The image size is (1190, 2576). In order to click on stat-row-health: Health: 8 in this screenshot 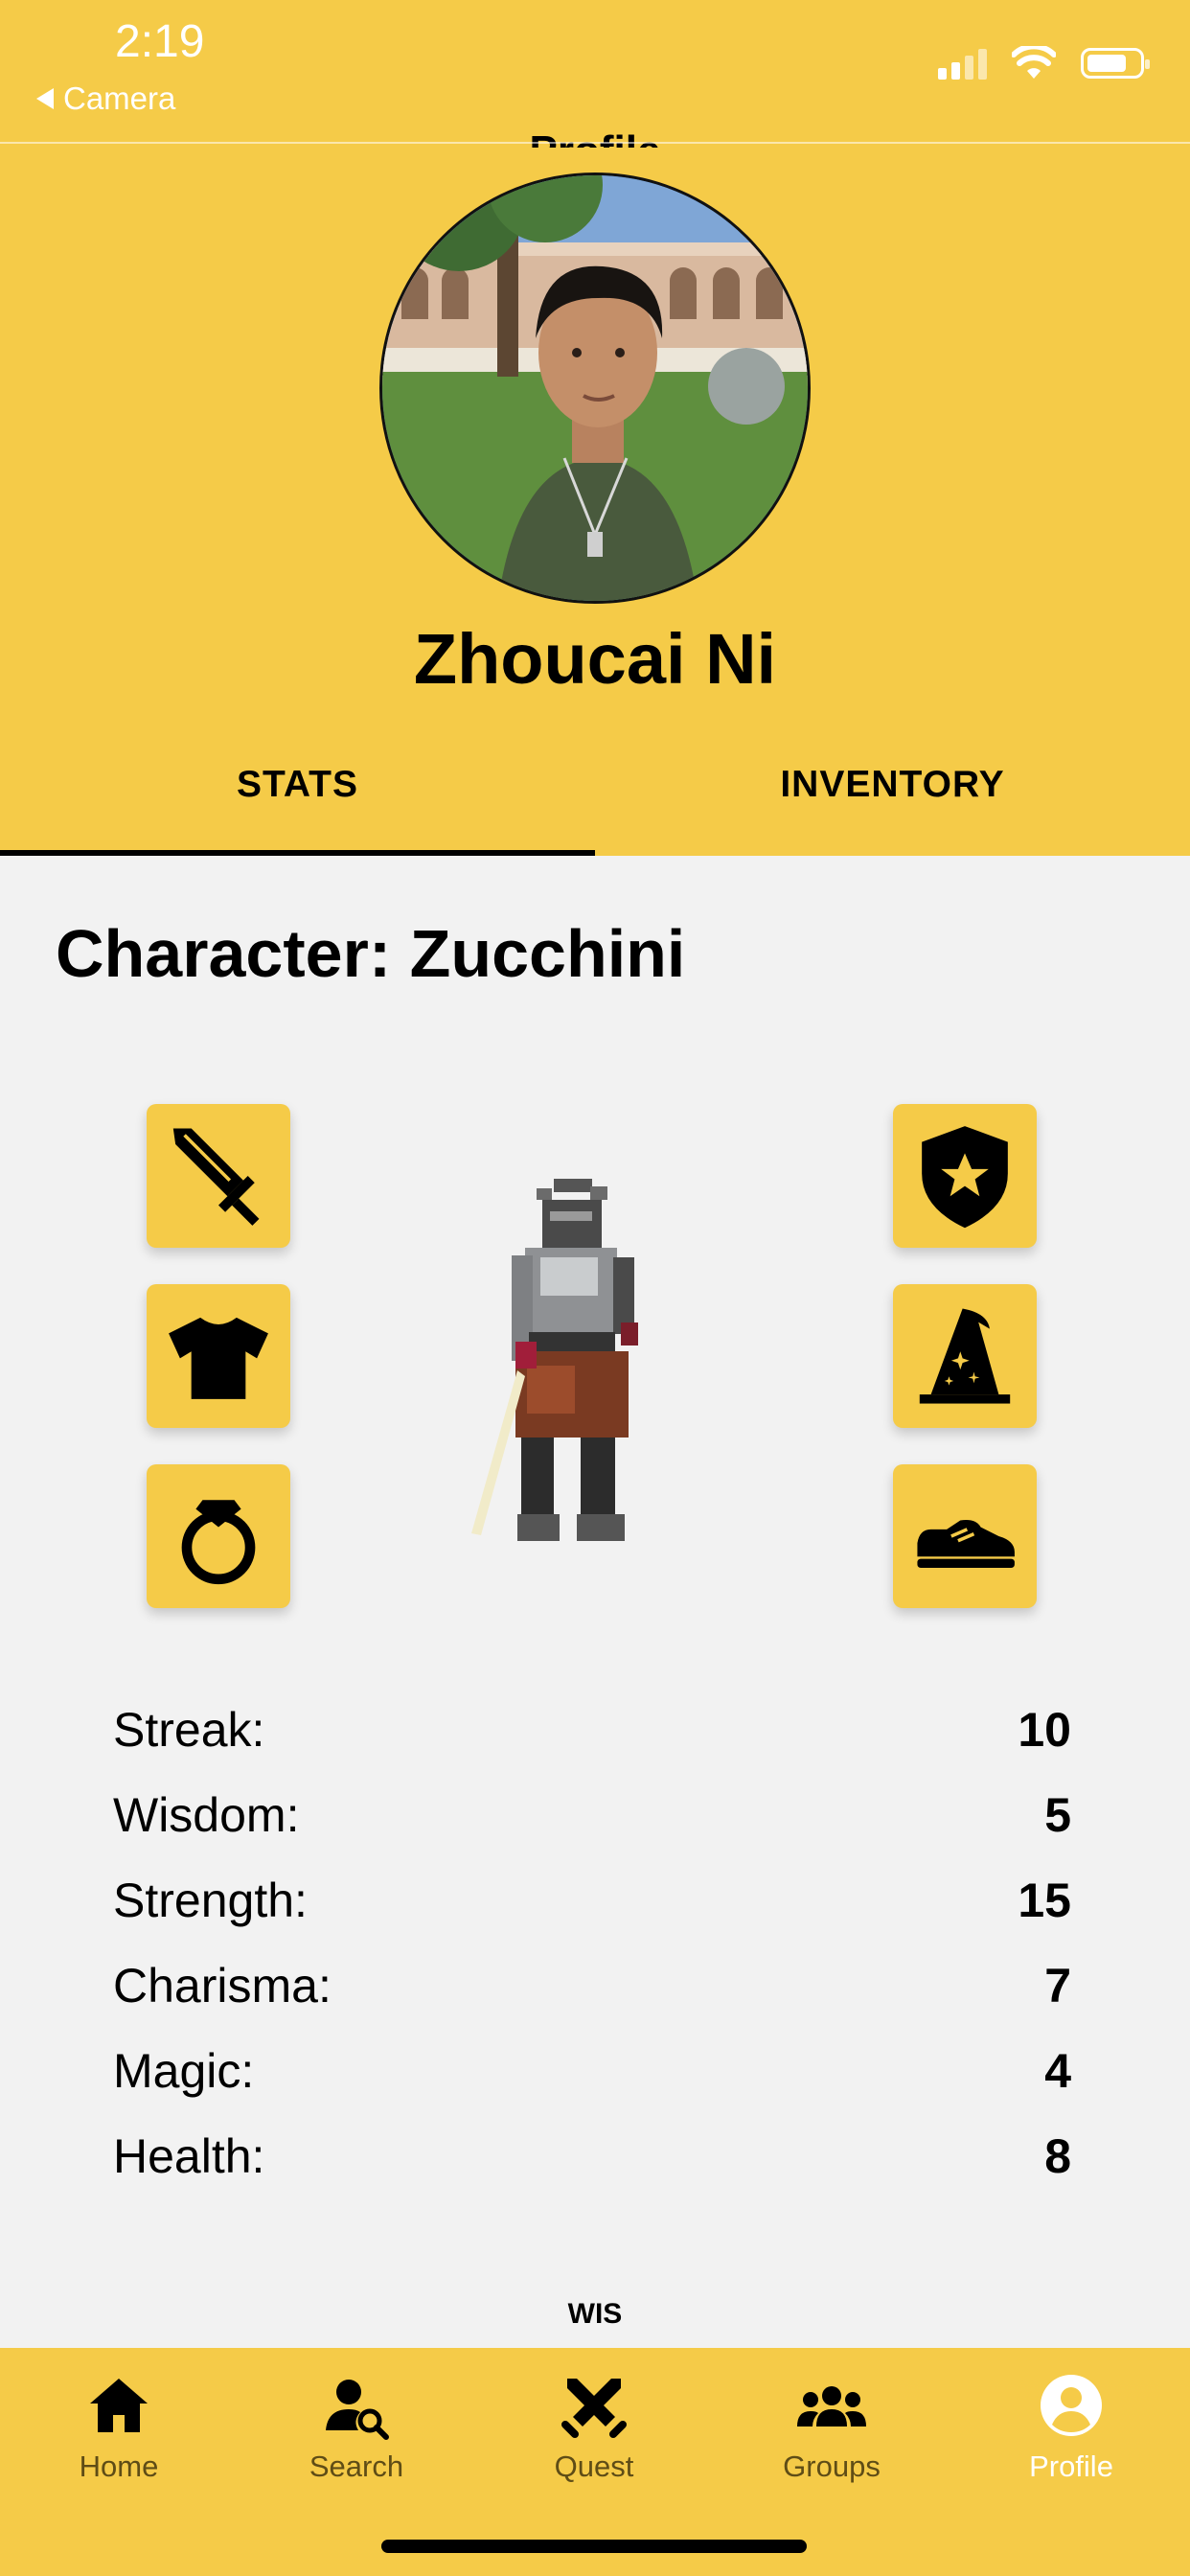, I will do `click(592, 2156)`.